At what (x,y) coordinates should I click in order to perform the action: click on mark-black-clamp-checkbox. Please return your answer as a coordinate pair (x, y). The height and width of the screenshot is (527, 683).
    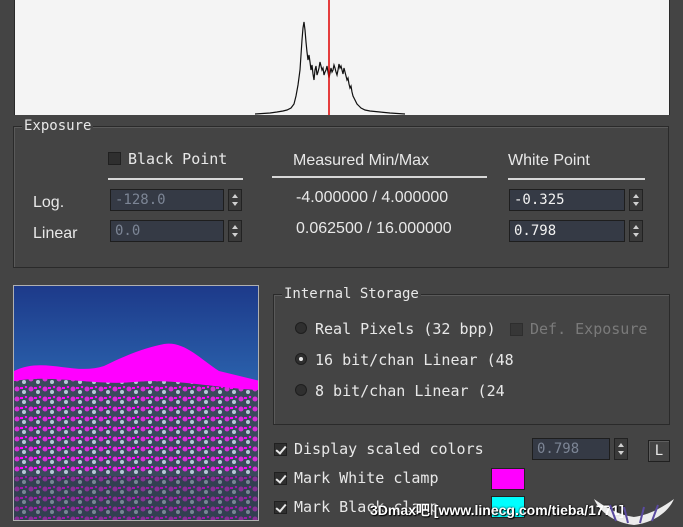
    Looking at the image, I should click on (280, 507).